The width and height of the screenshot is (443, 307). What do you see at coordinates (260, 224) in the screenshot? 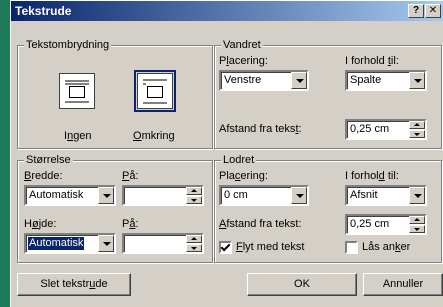
I see `vertical-distance-label: Afstand fra tekst:` at bounding box center [260, 224].